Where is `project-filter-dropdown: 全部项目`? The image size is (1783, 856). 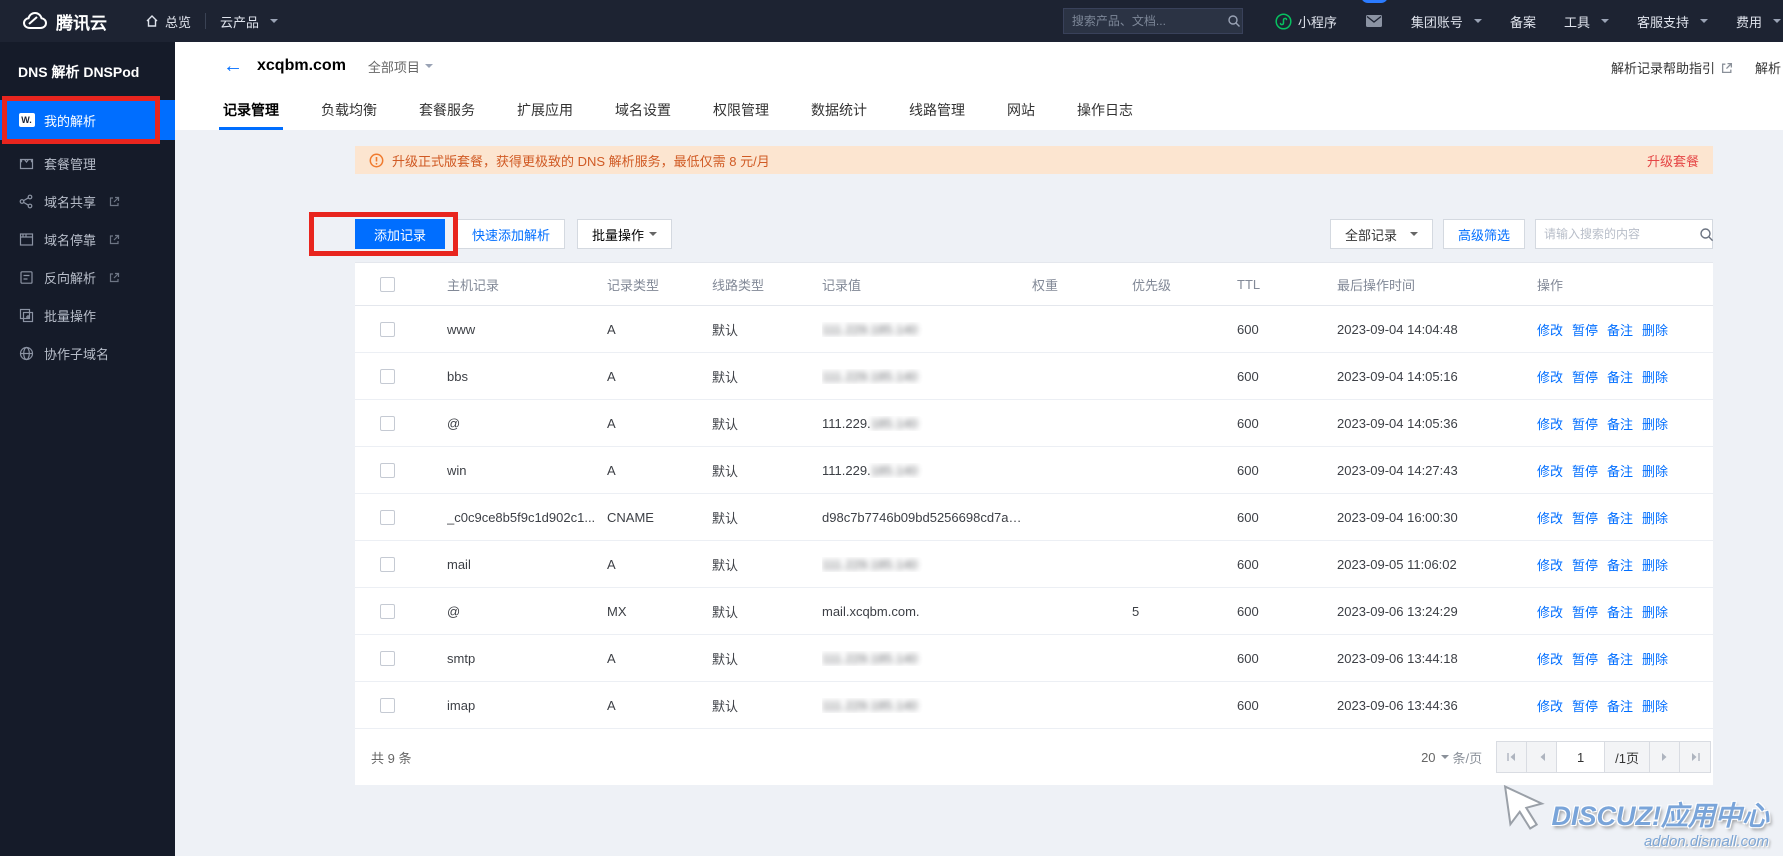 project-filter-dropdown: 全部项目 is located at coordinates (400, 66).